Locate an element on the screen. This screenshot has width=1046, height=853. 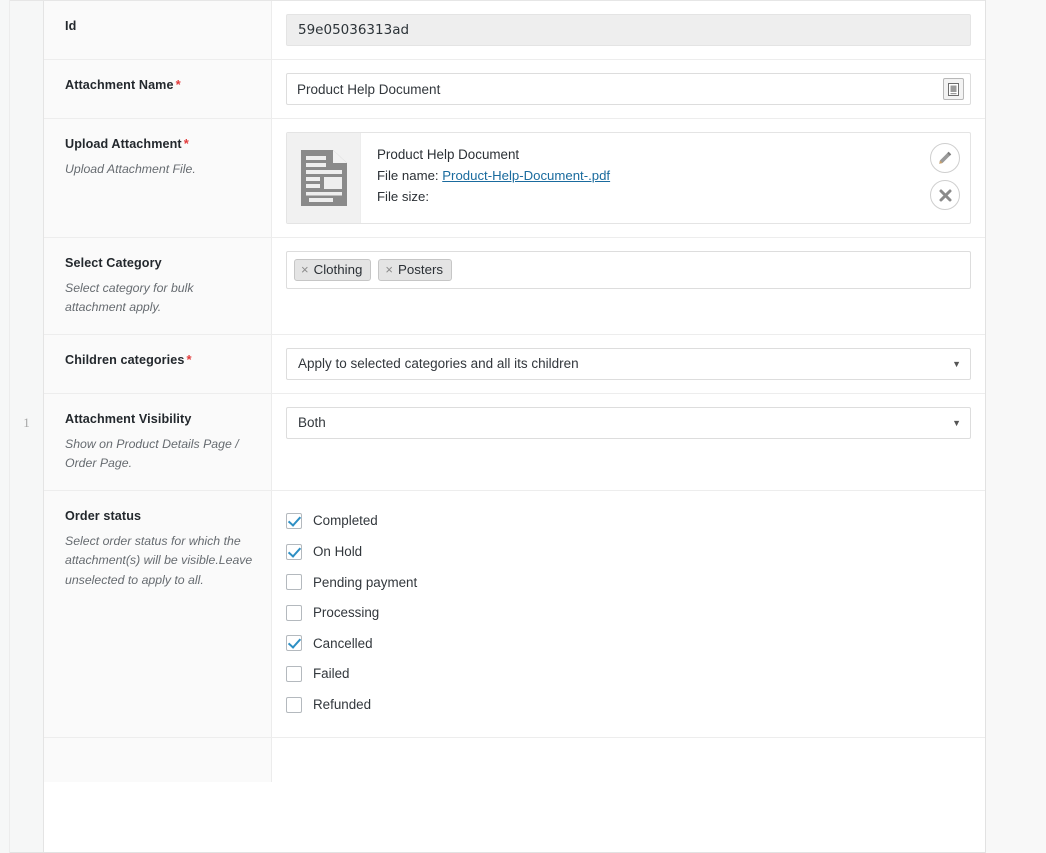
checkbox-pending-payment is located at coordinates (294, 582).